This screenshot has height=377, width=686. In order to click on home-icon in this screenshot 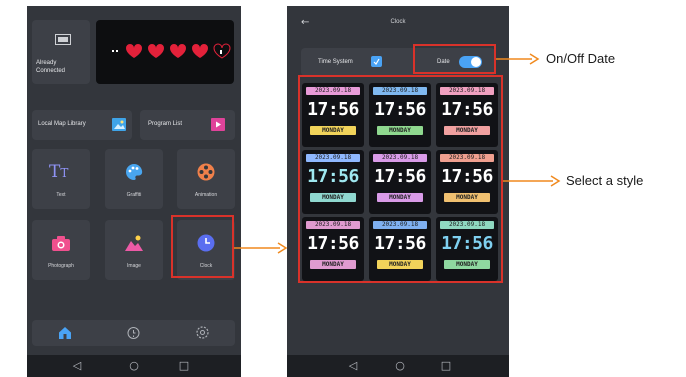, I will do `click(65, 333)`.